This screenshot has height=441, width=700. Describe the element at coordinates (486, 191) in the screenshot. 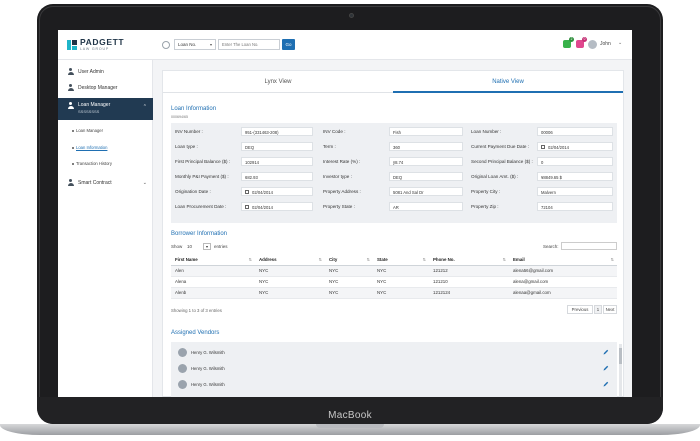

I see `field-label: Property City :` at that location.